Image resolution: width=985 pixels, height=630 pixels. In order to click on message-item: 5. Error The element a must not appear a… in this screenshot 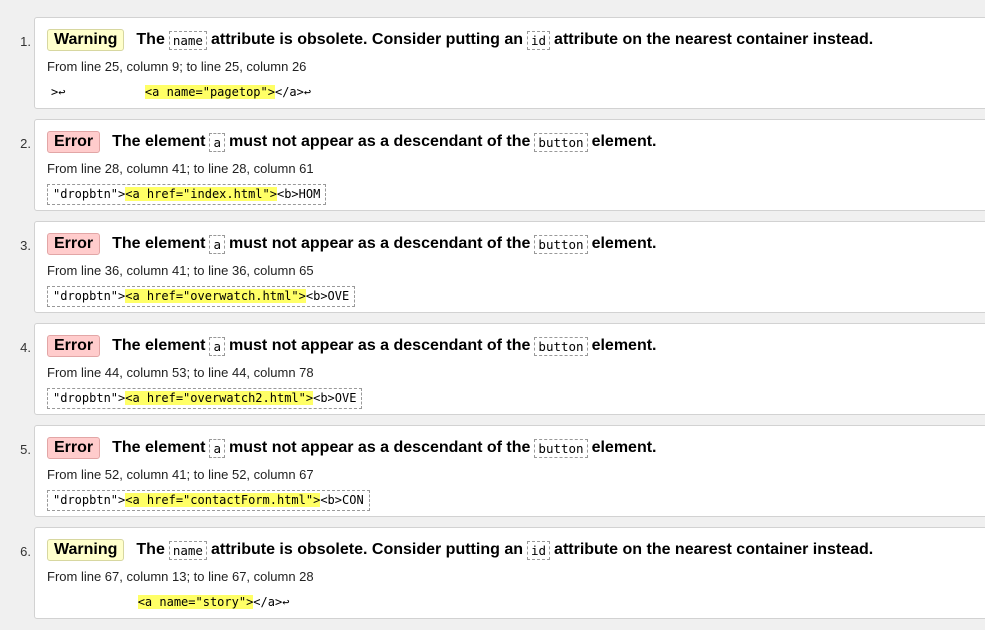, I will do `click(502, 471)`.